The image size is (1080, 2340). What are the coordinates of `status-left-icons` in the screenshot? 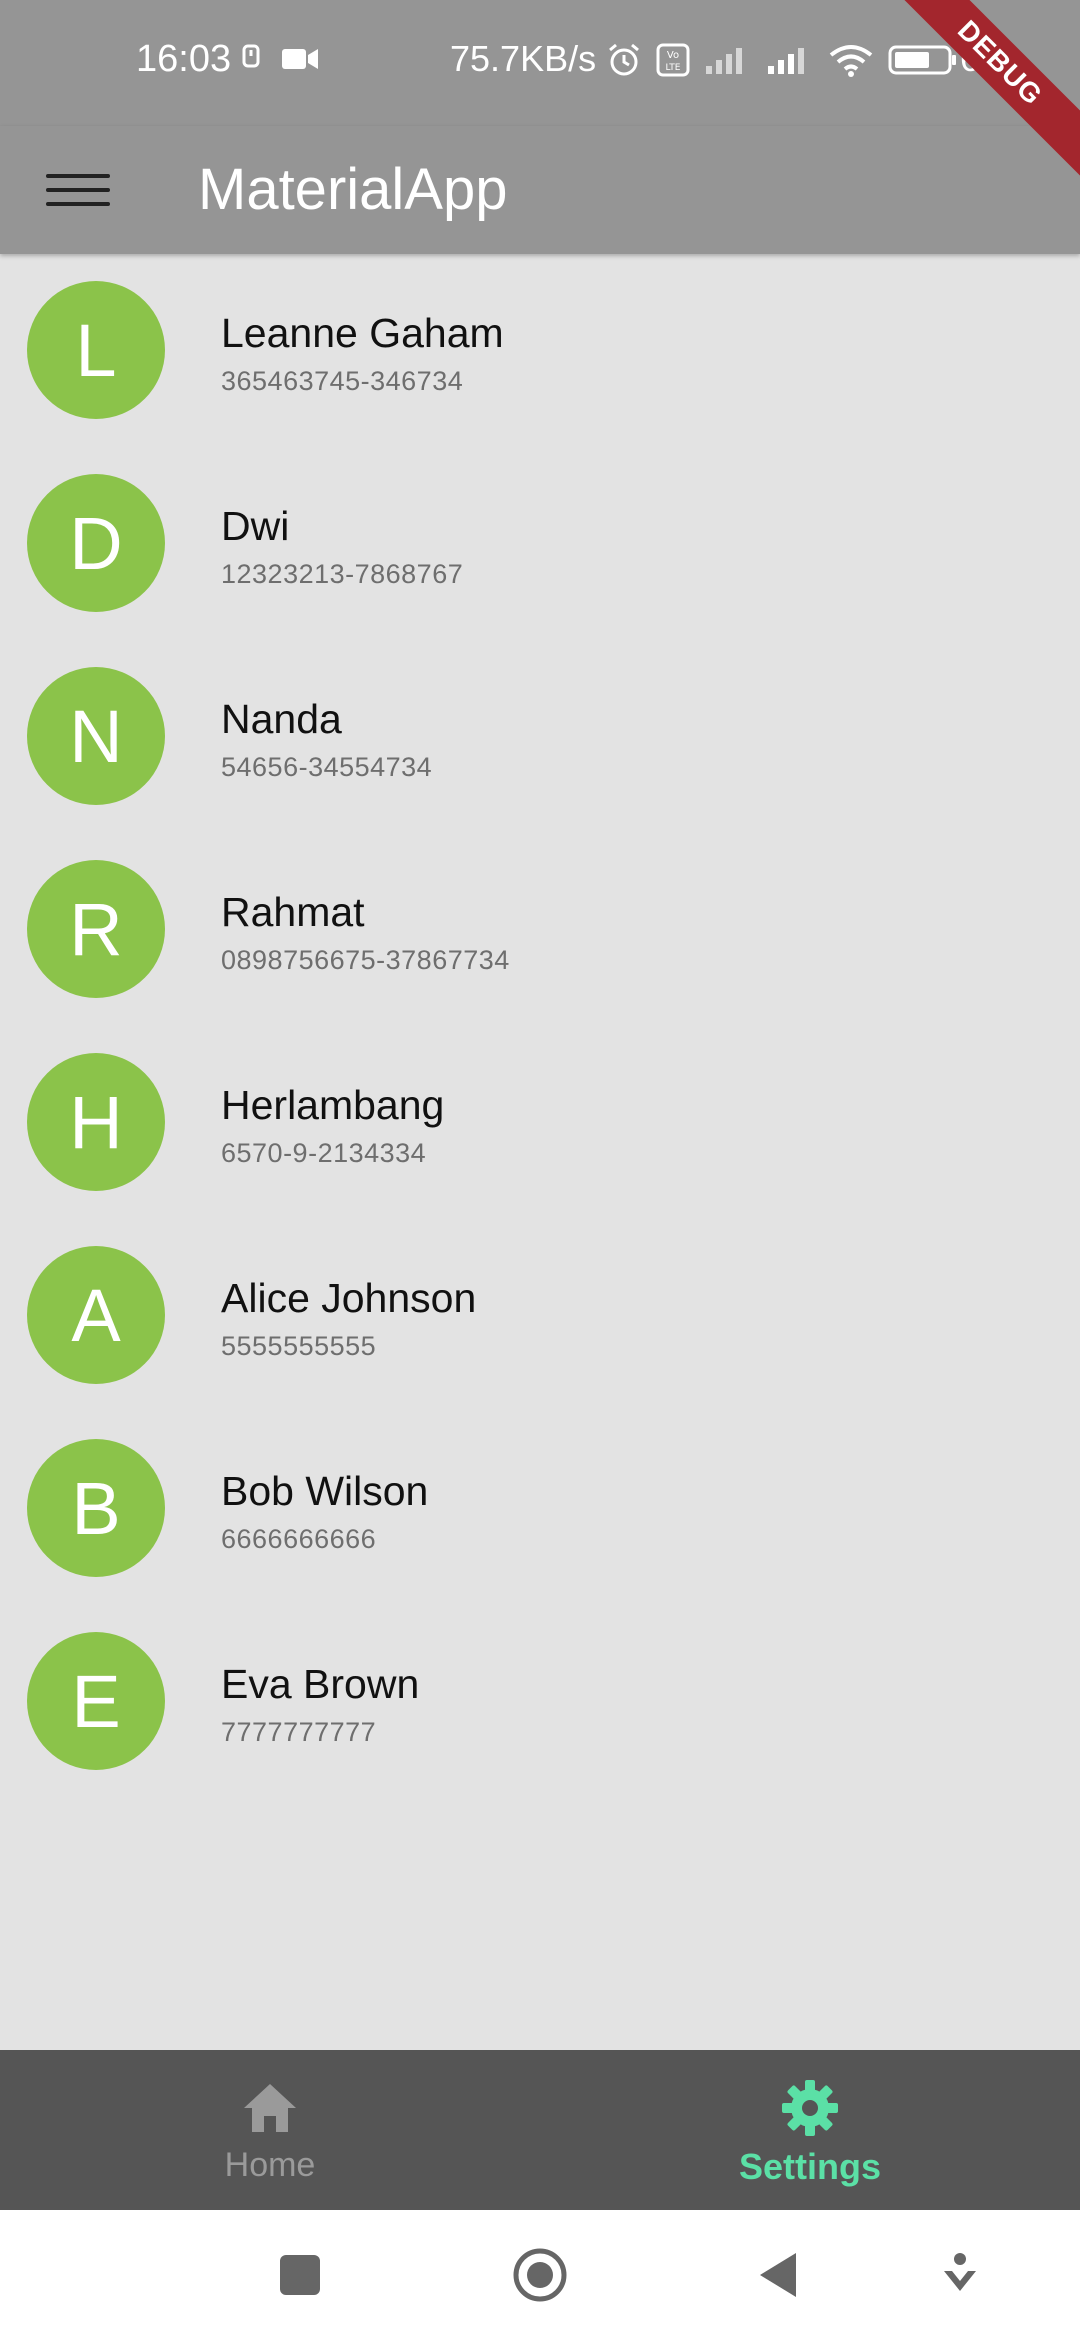 It's located at (280, 59).